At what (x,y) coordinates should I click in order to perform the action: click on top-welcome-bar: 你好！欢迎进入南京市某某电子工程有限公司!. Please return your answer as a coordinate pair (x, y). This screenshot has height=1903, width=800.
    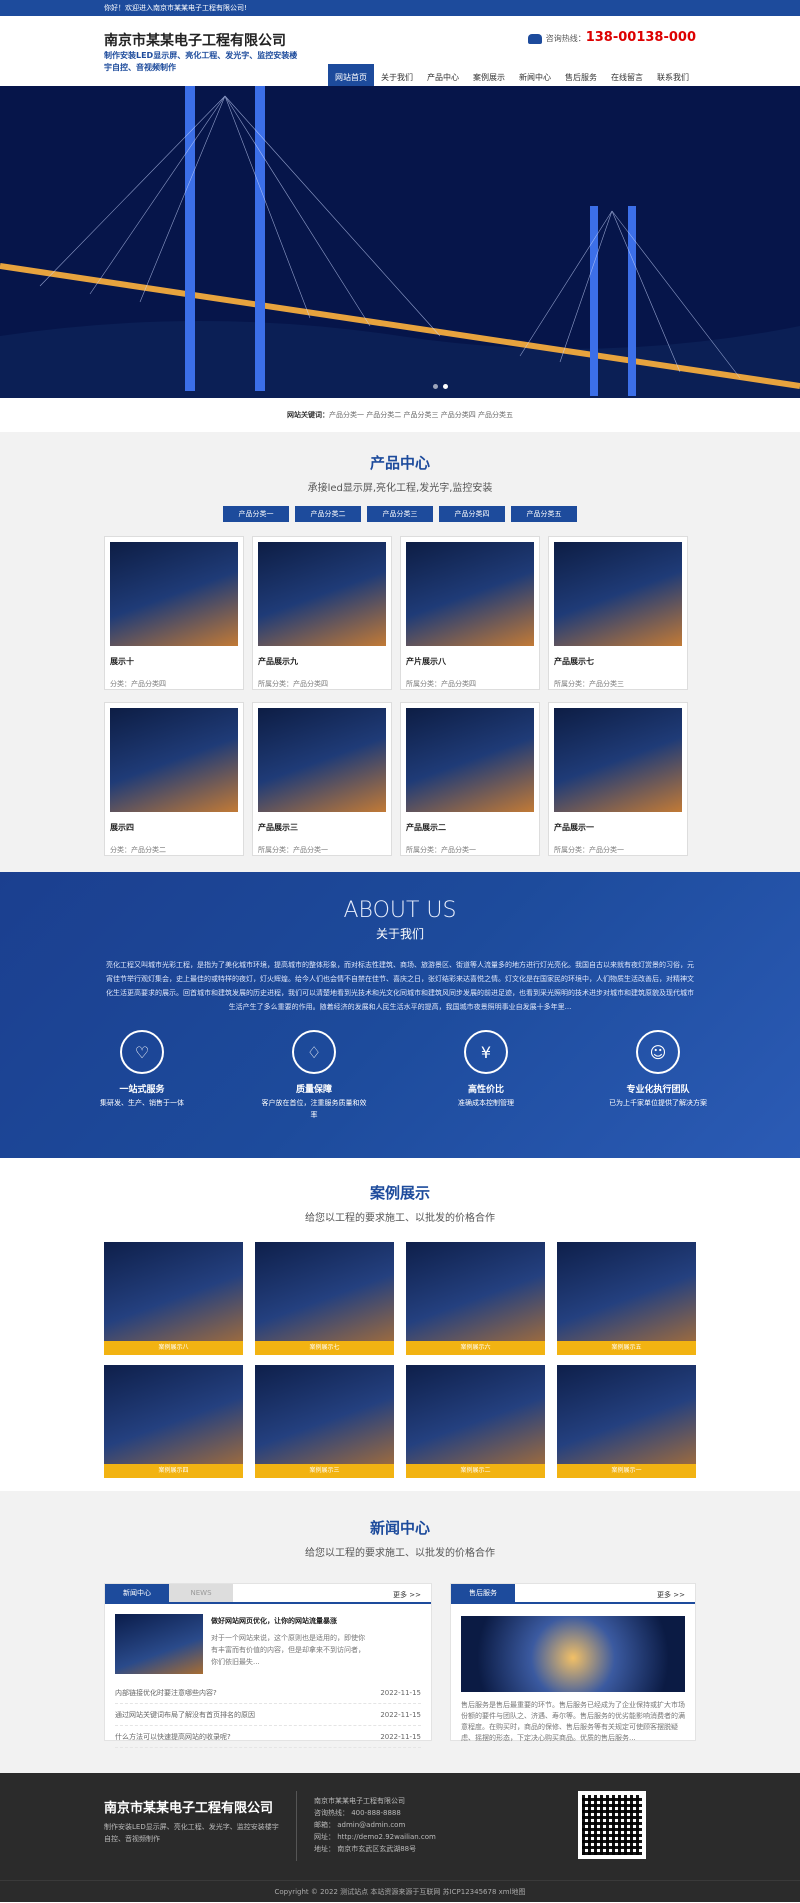
    Looking at the image, I should click on (400, 8).